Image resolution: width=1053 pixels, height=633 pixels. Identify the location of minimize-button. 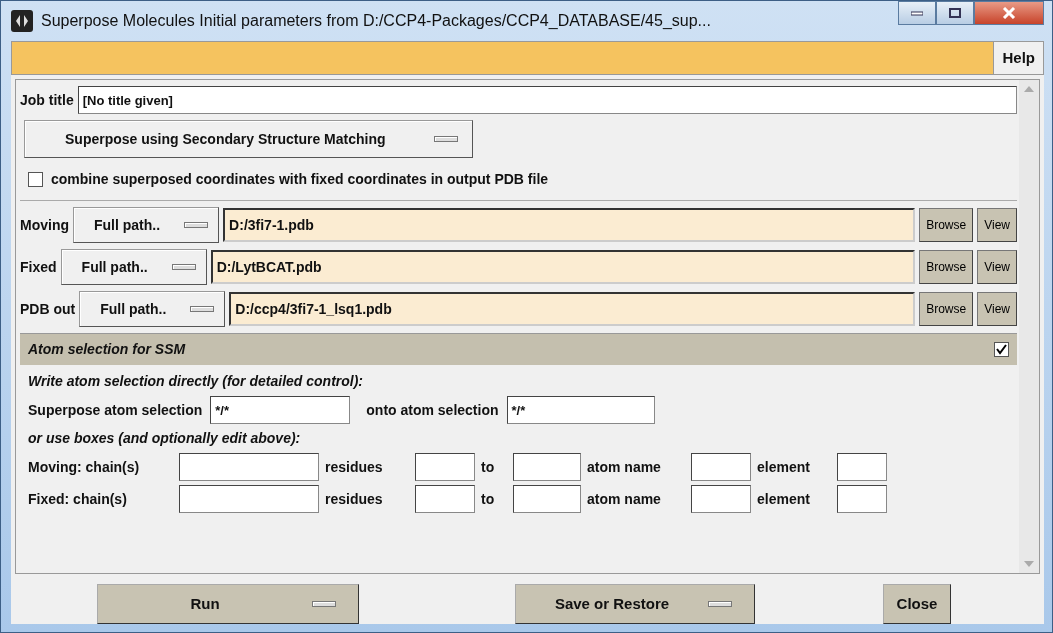
(917, 13).